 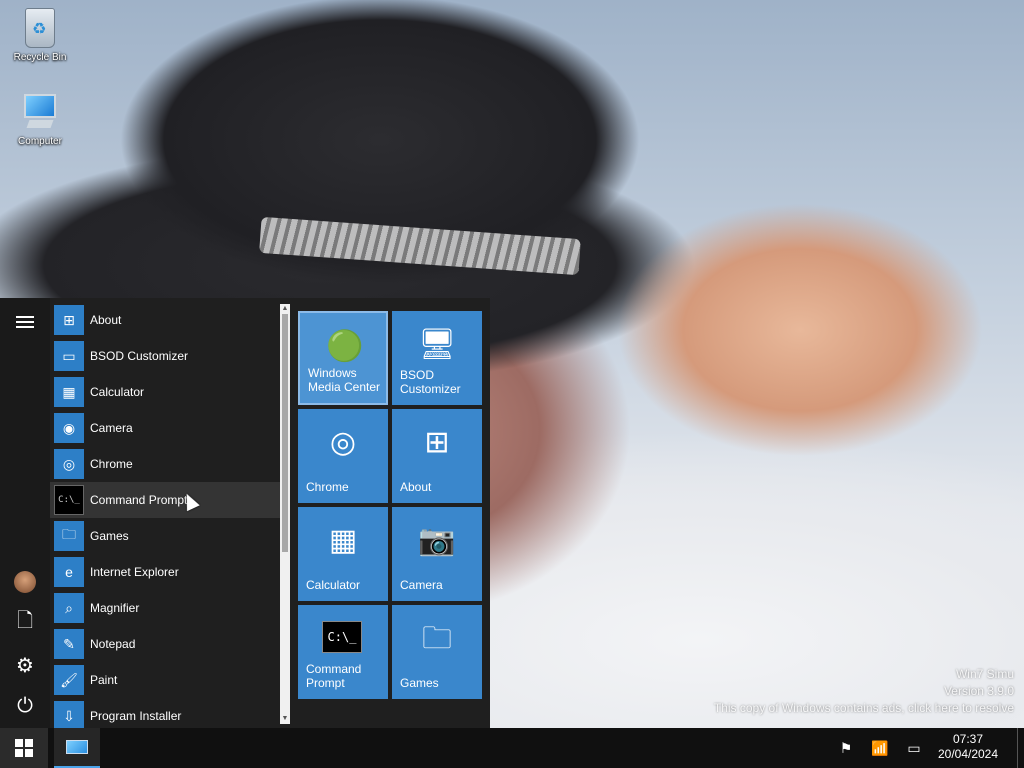 What do you see at coordinates (69, 428) in the screenshot?
I see `camera-icon: ◉` at bounding box center [69, 428].